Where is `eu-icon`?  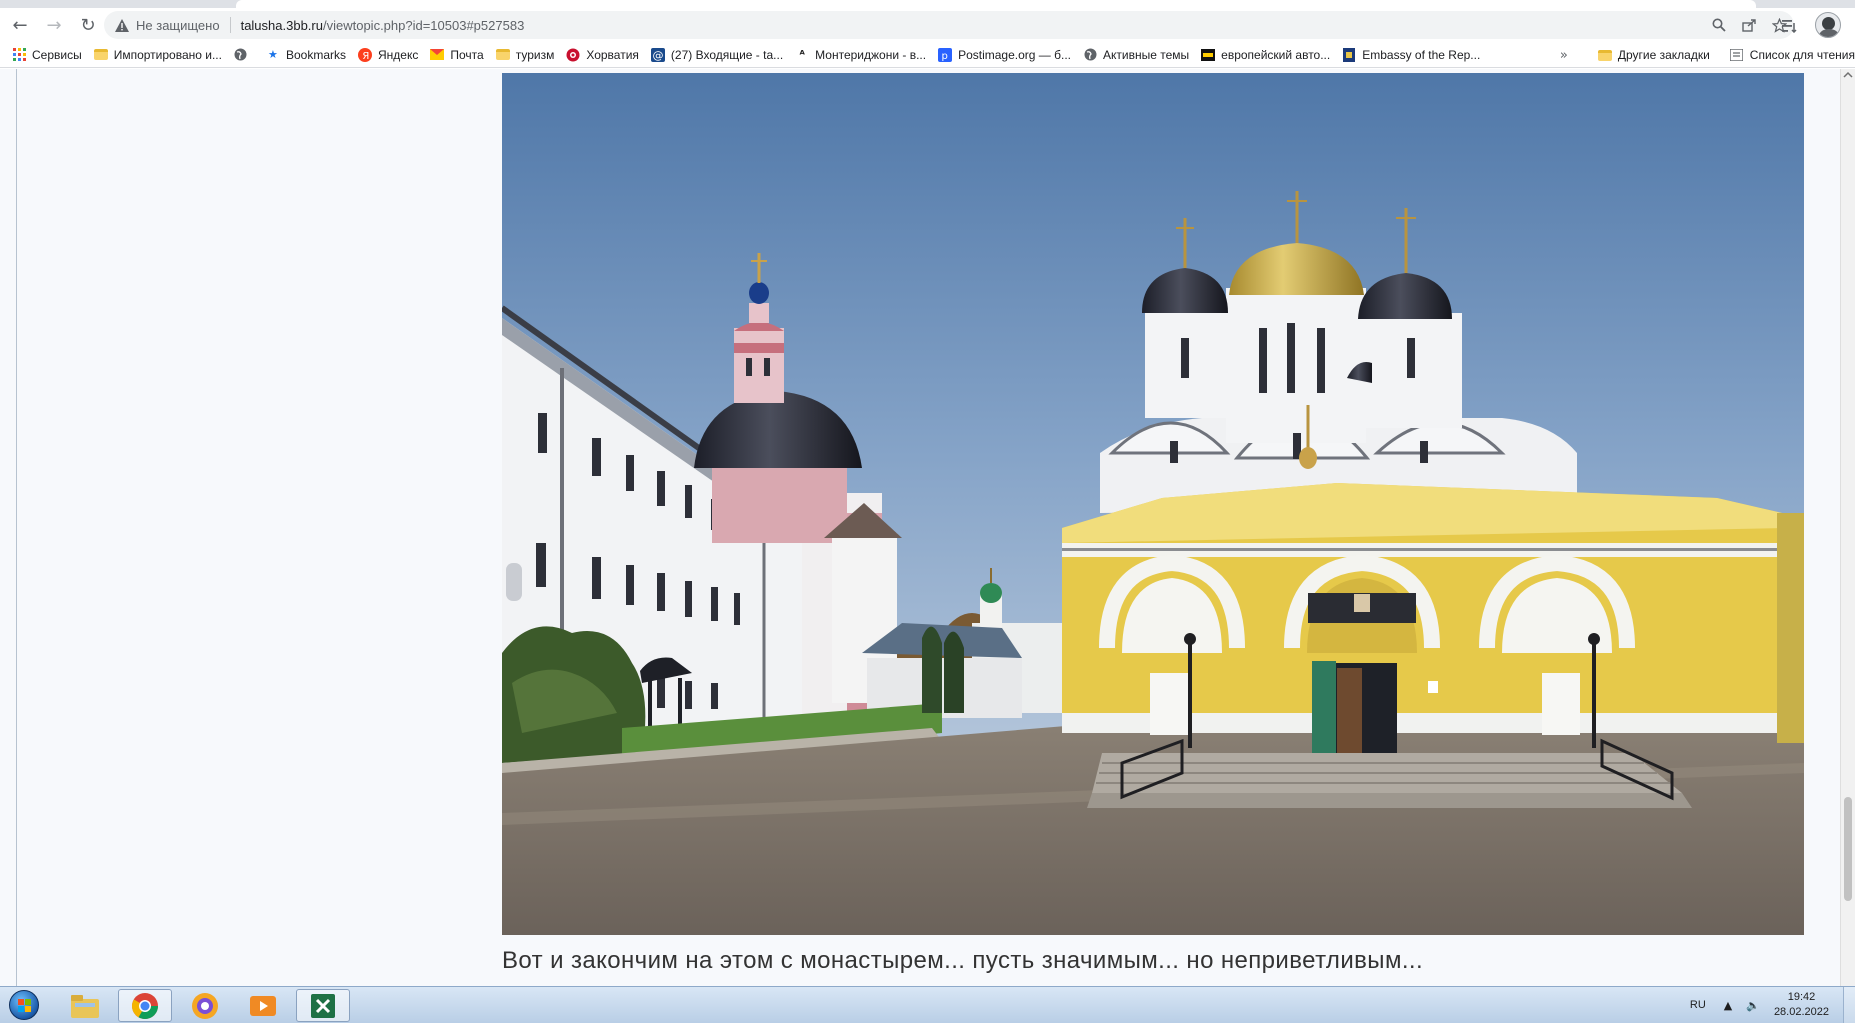 eu-icon is located at coordinates (1208, 55).